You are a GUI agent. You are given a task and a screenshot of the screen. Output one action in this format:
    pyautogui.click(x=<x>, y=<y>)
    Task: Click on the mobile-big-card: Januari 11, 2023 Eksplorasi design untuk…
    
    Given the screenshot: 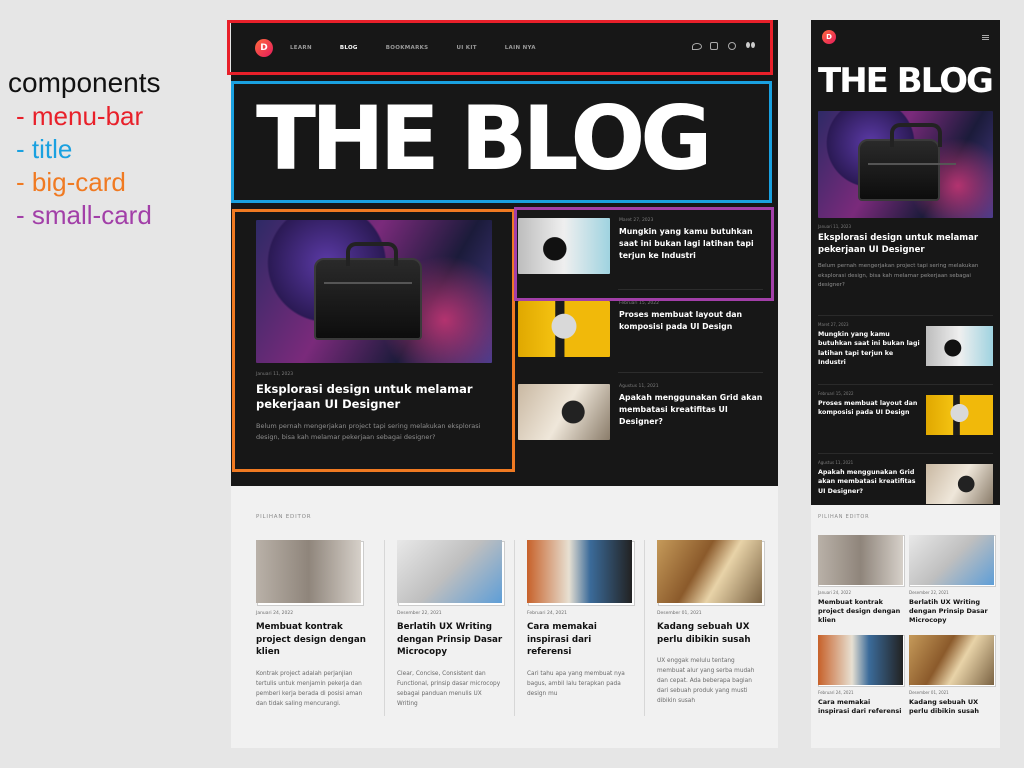 What is the action you would take?
    pyautogui.click(x=905, y=201)
    